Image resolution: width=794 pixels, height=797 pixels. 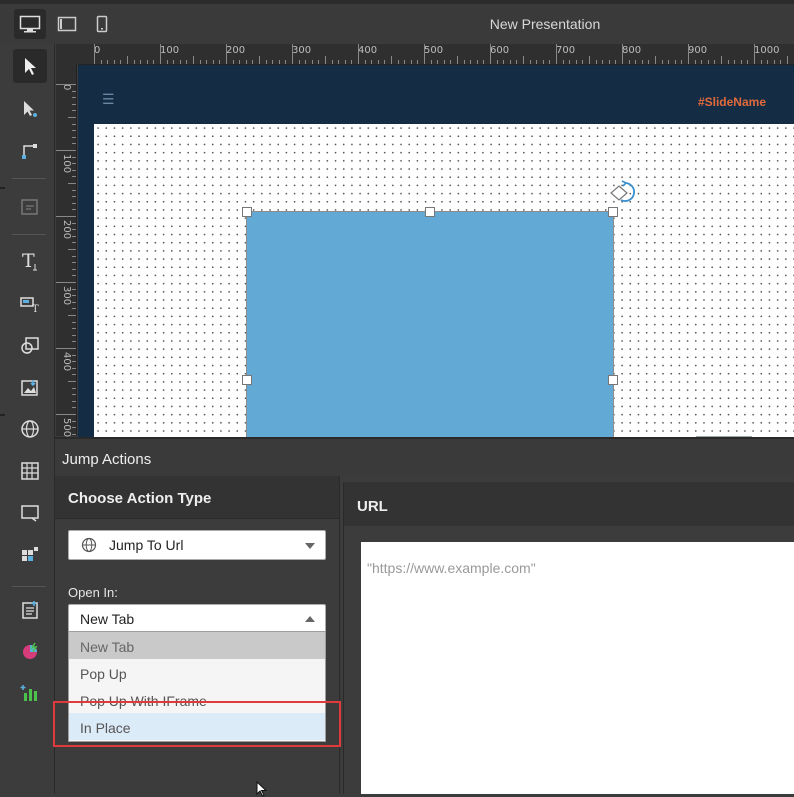 What do you see at coordinates (545, 24) in the screenshot?
I see `window-title: New Presentation` at bounding box center [545, 24].